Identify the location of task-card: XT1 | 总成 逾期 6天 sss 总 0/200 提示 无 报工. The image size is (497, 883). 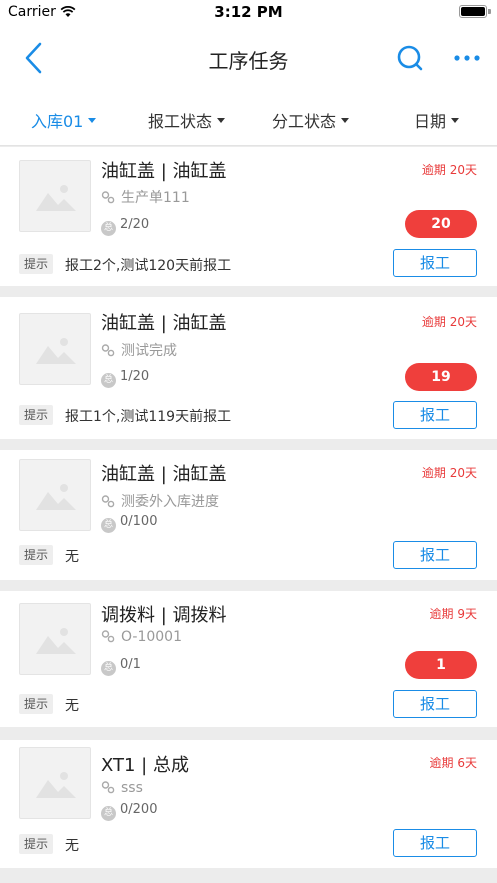
(248, 804).